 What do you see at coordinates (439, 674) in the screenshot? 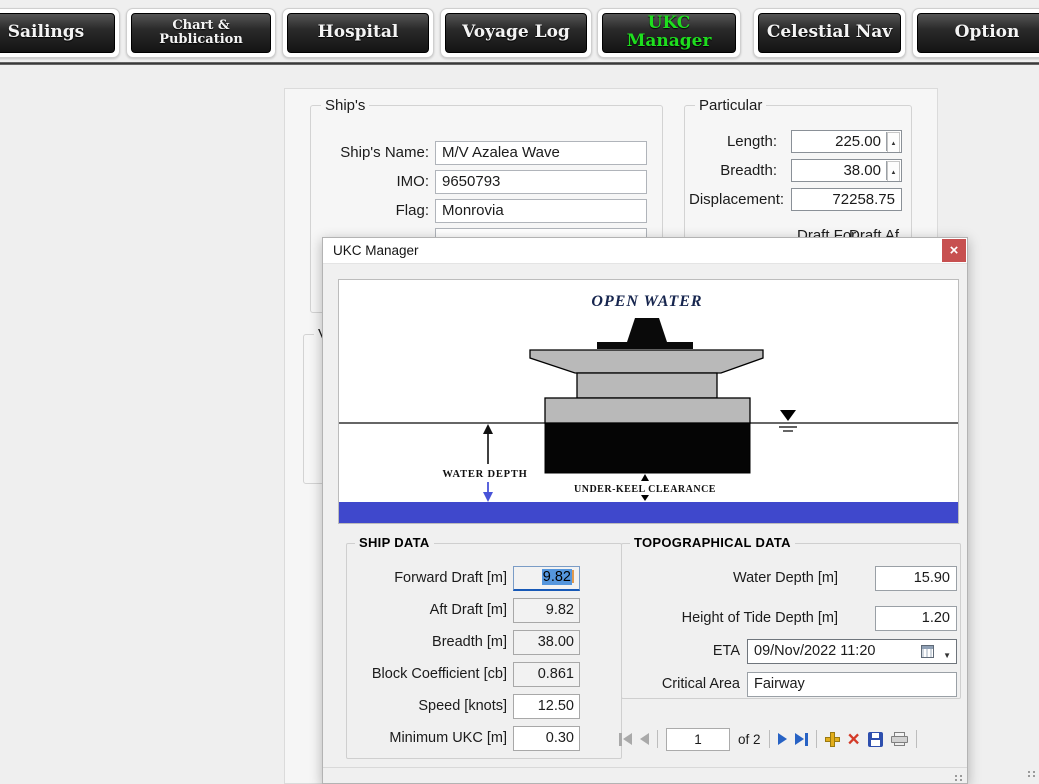
I see `block-coefficient-label: Block Coefficient [cb]` at bounding box center [439, 674].